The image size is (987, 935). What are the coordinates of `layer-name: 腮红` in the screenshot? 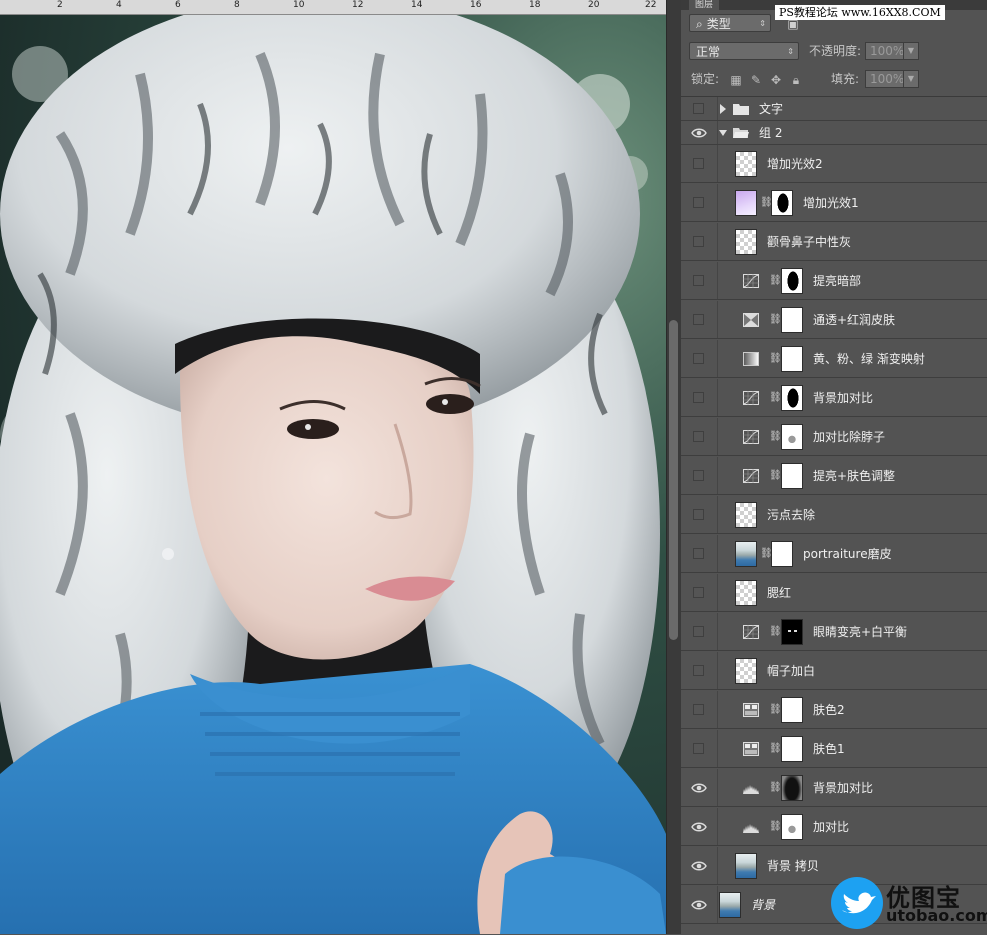 It's located at (779, 593).